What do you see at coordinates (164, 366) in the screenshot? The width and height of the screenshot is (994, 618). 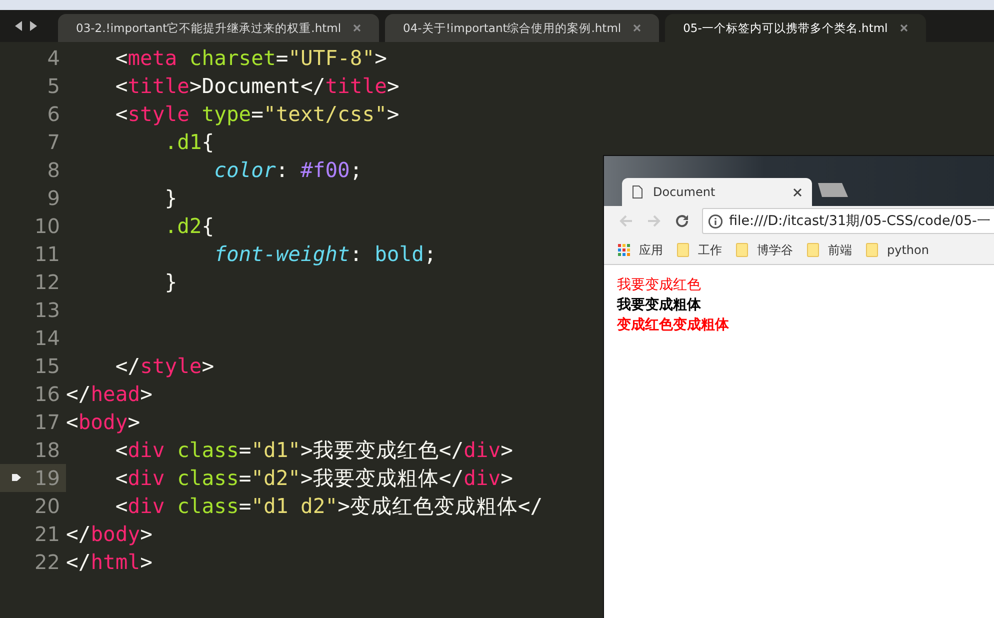 I see `code-line: </style>` at bounding box center [164, 366].